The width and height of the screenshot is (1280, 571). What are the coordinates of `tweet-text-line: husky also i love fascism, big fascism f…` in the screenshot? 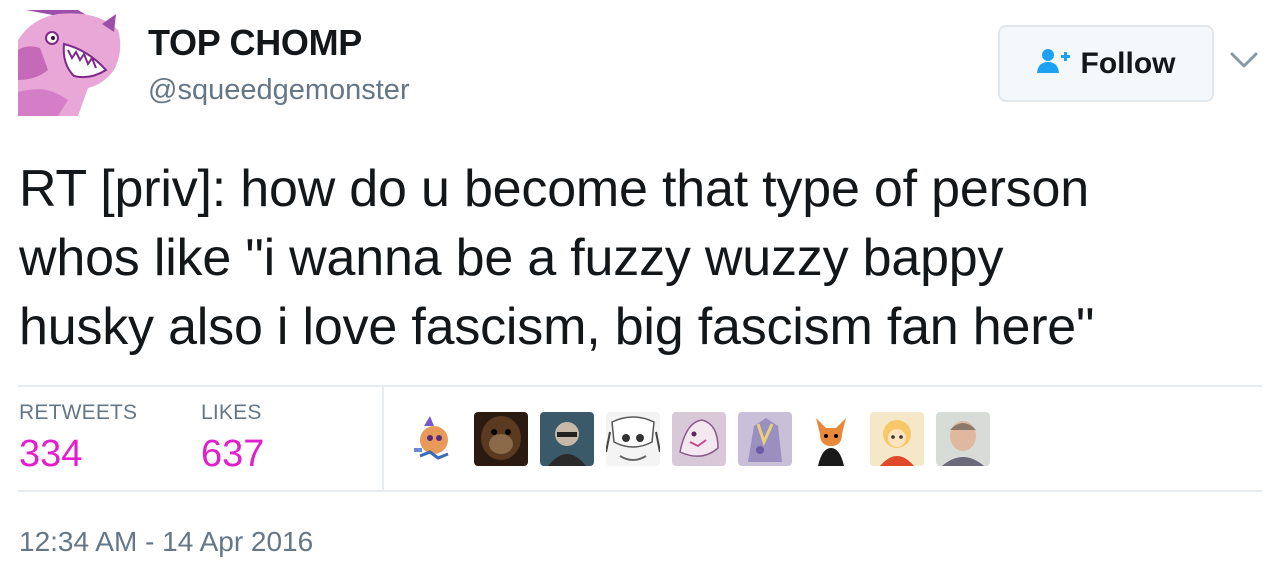 It's located at (557, 327).